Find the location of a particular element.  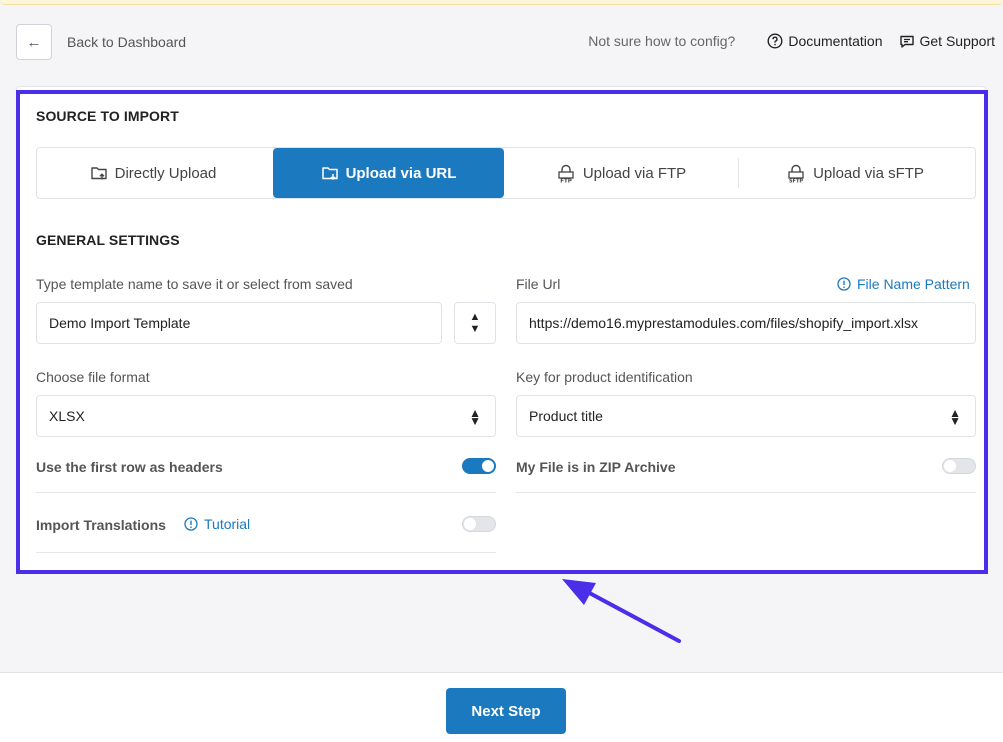

annotation-arrow-line is located at coordinates (630, 615).